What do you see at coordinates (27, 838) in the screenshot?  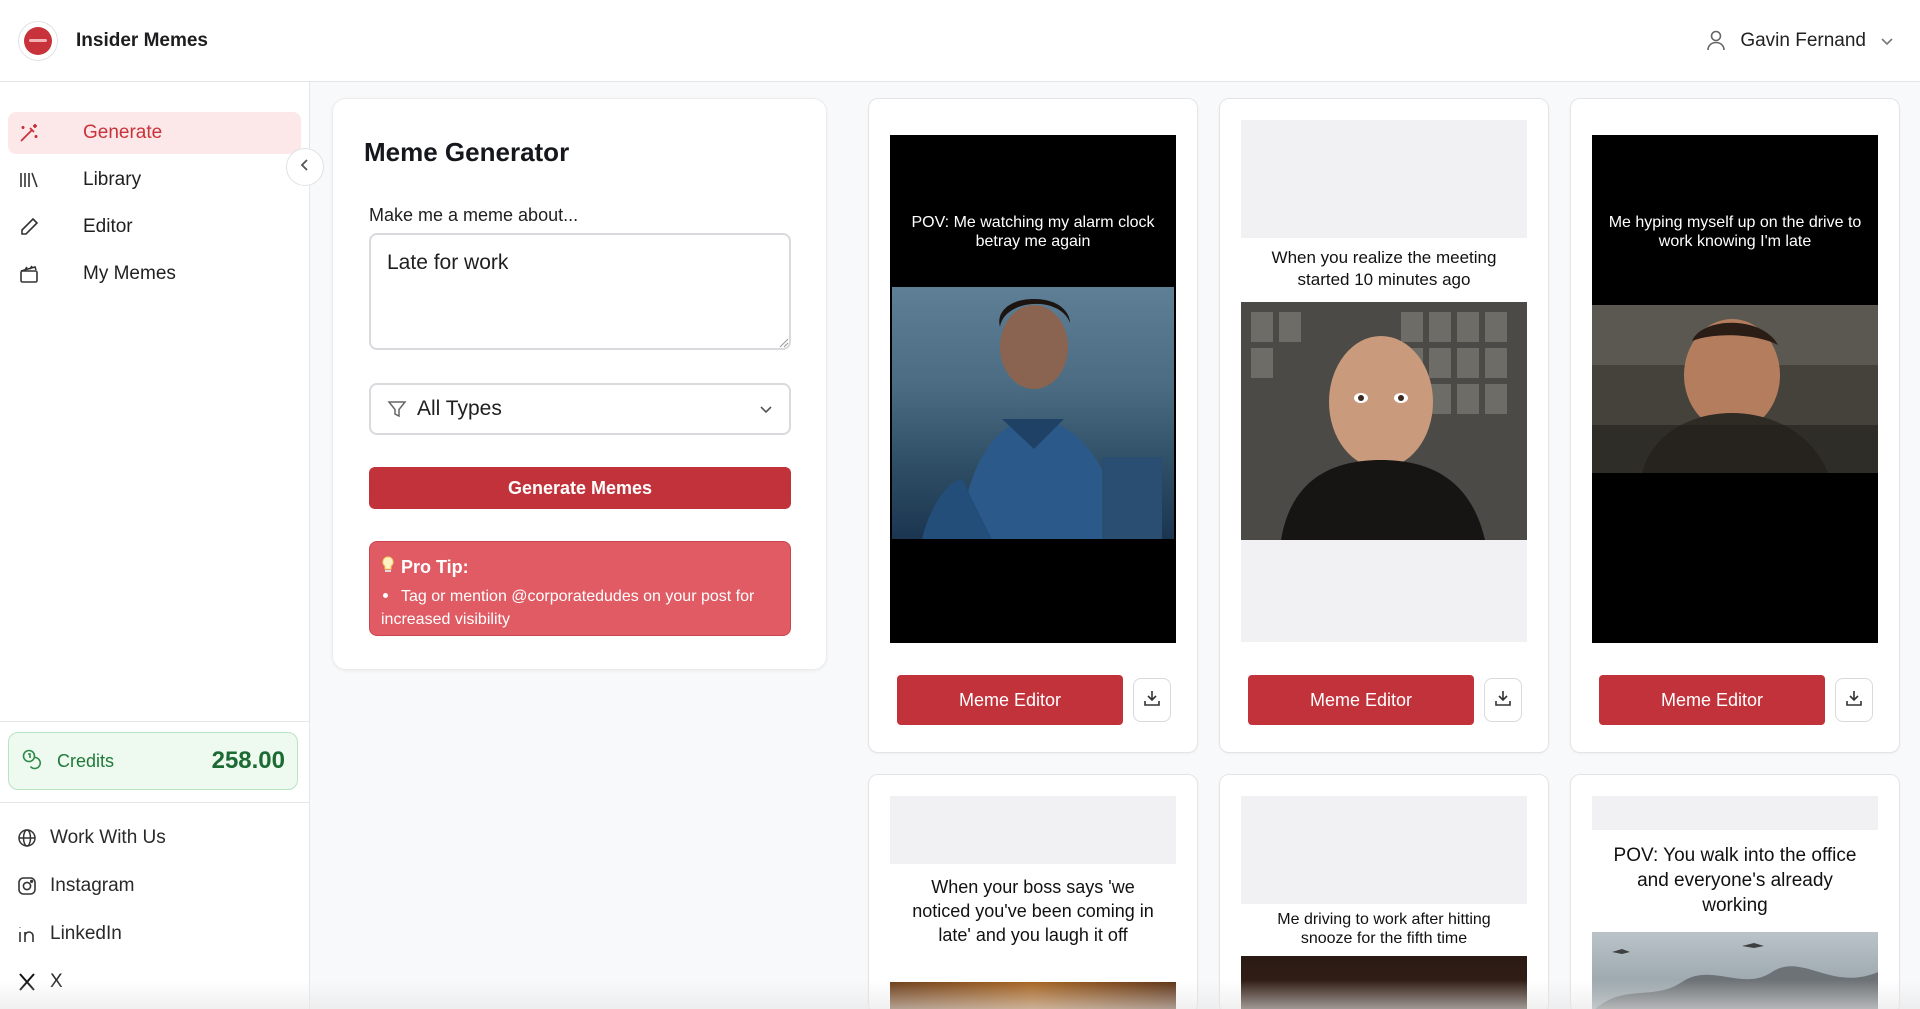 I see `globe-icon` at bounding box center [27, 838].